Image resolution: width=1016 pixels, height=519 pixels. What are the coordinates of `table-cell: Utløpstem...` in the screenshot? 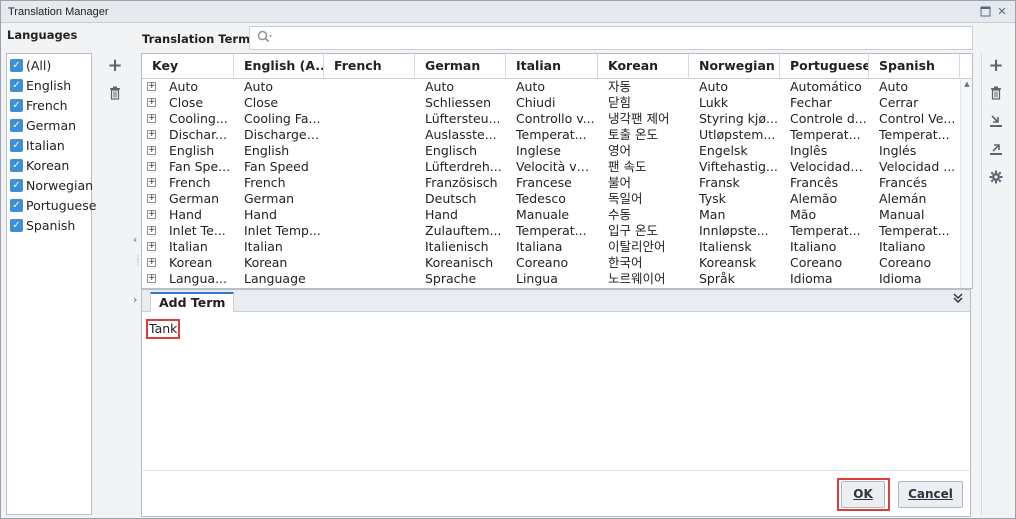 It's located at (737, 135).